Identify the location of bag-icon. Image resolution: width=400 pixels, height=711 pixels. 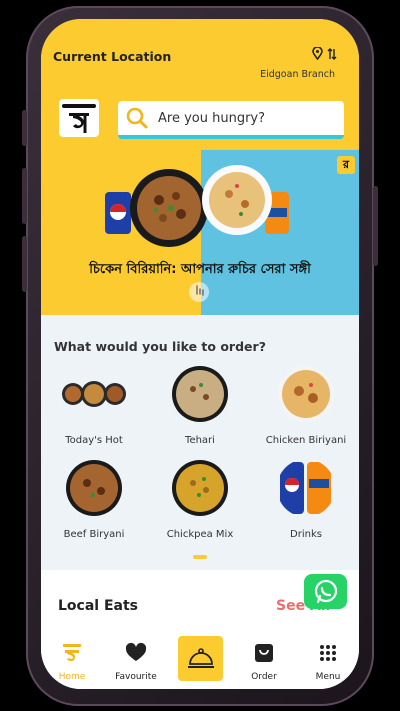
(264, 653).